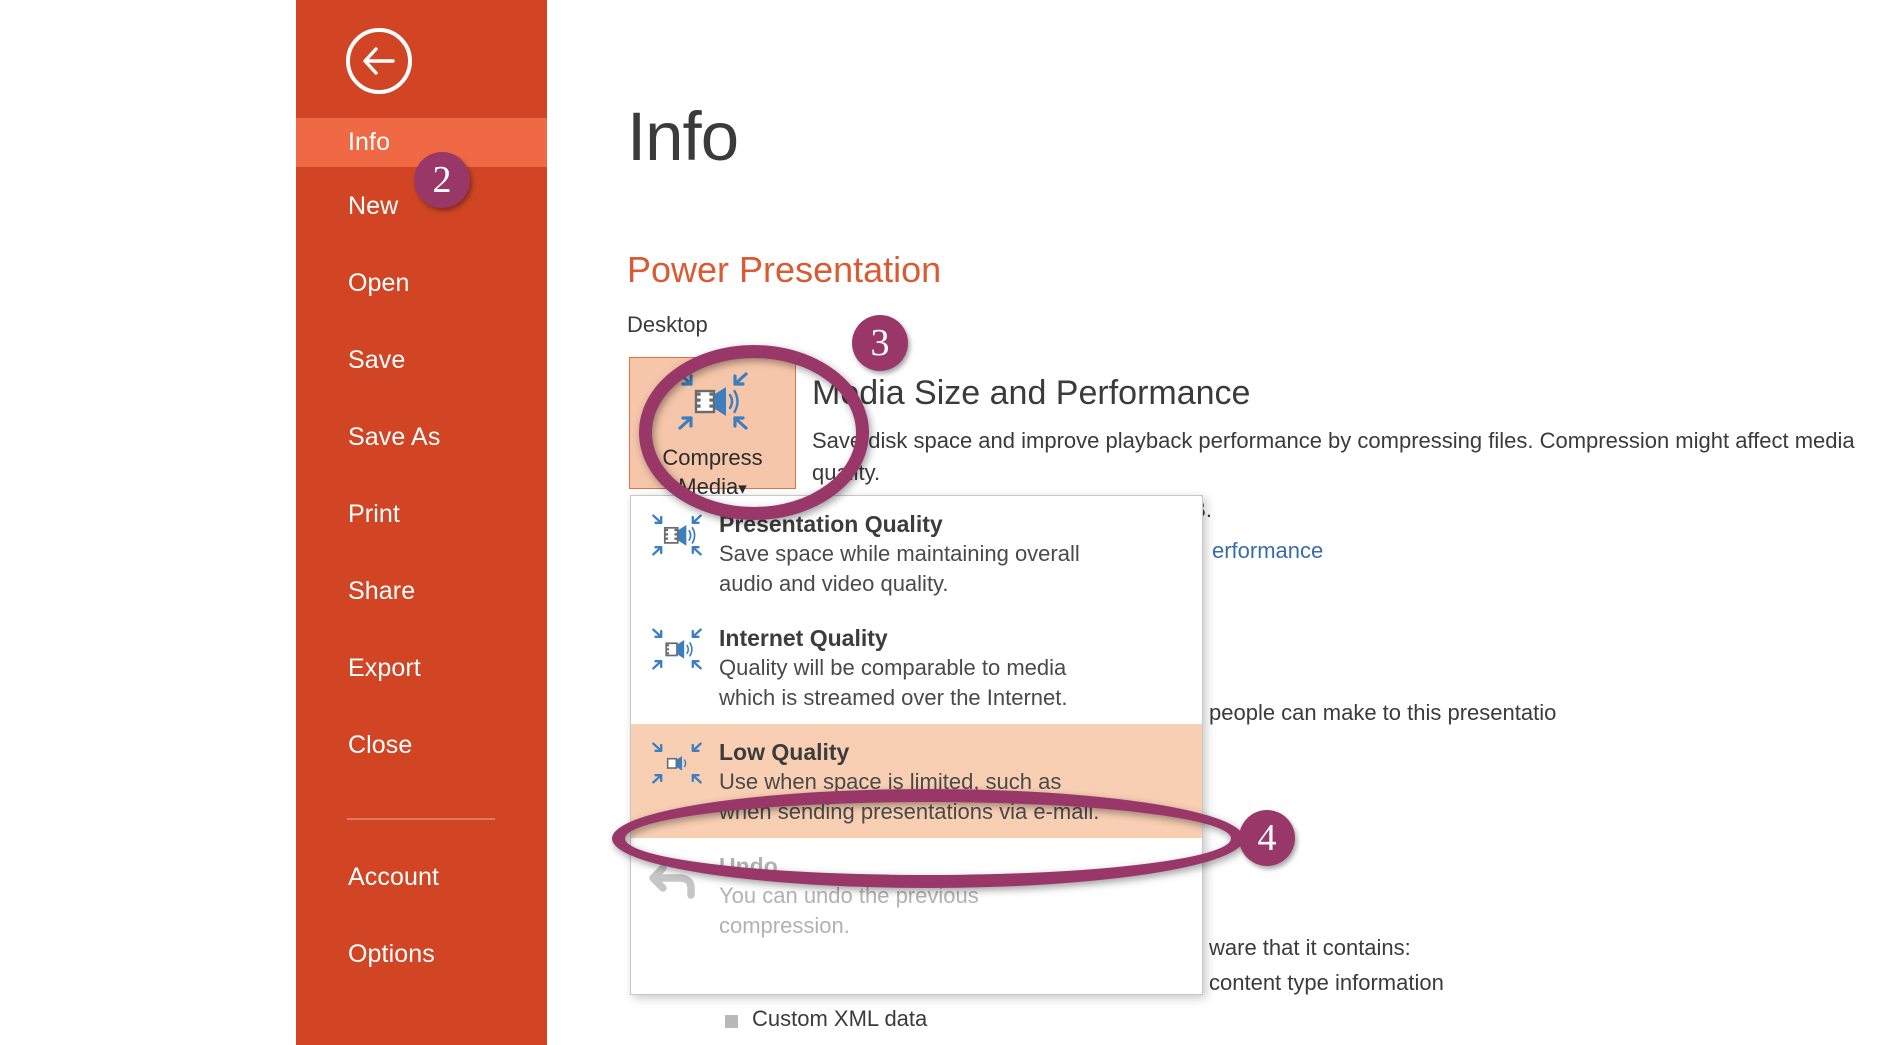 The height and width of the screenshot is (1045, 1890). I want to click on compress-internet-quality-icon, so click(677, 667).